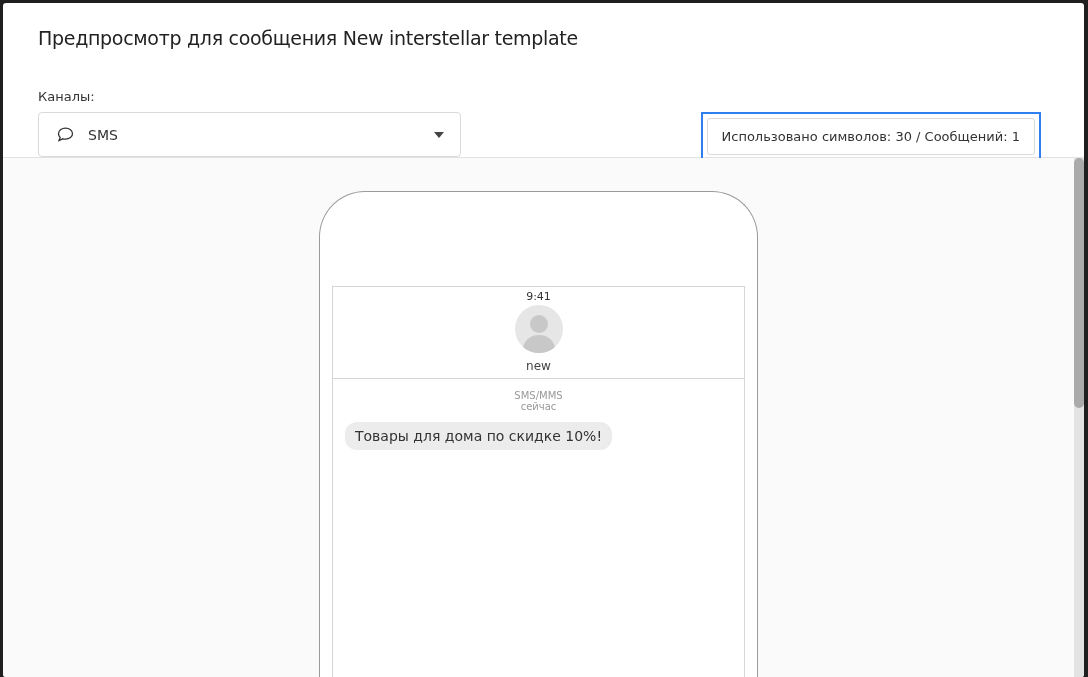  I want to click on avatar-icon, so click(538, 329).